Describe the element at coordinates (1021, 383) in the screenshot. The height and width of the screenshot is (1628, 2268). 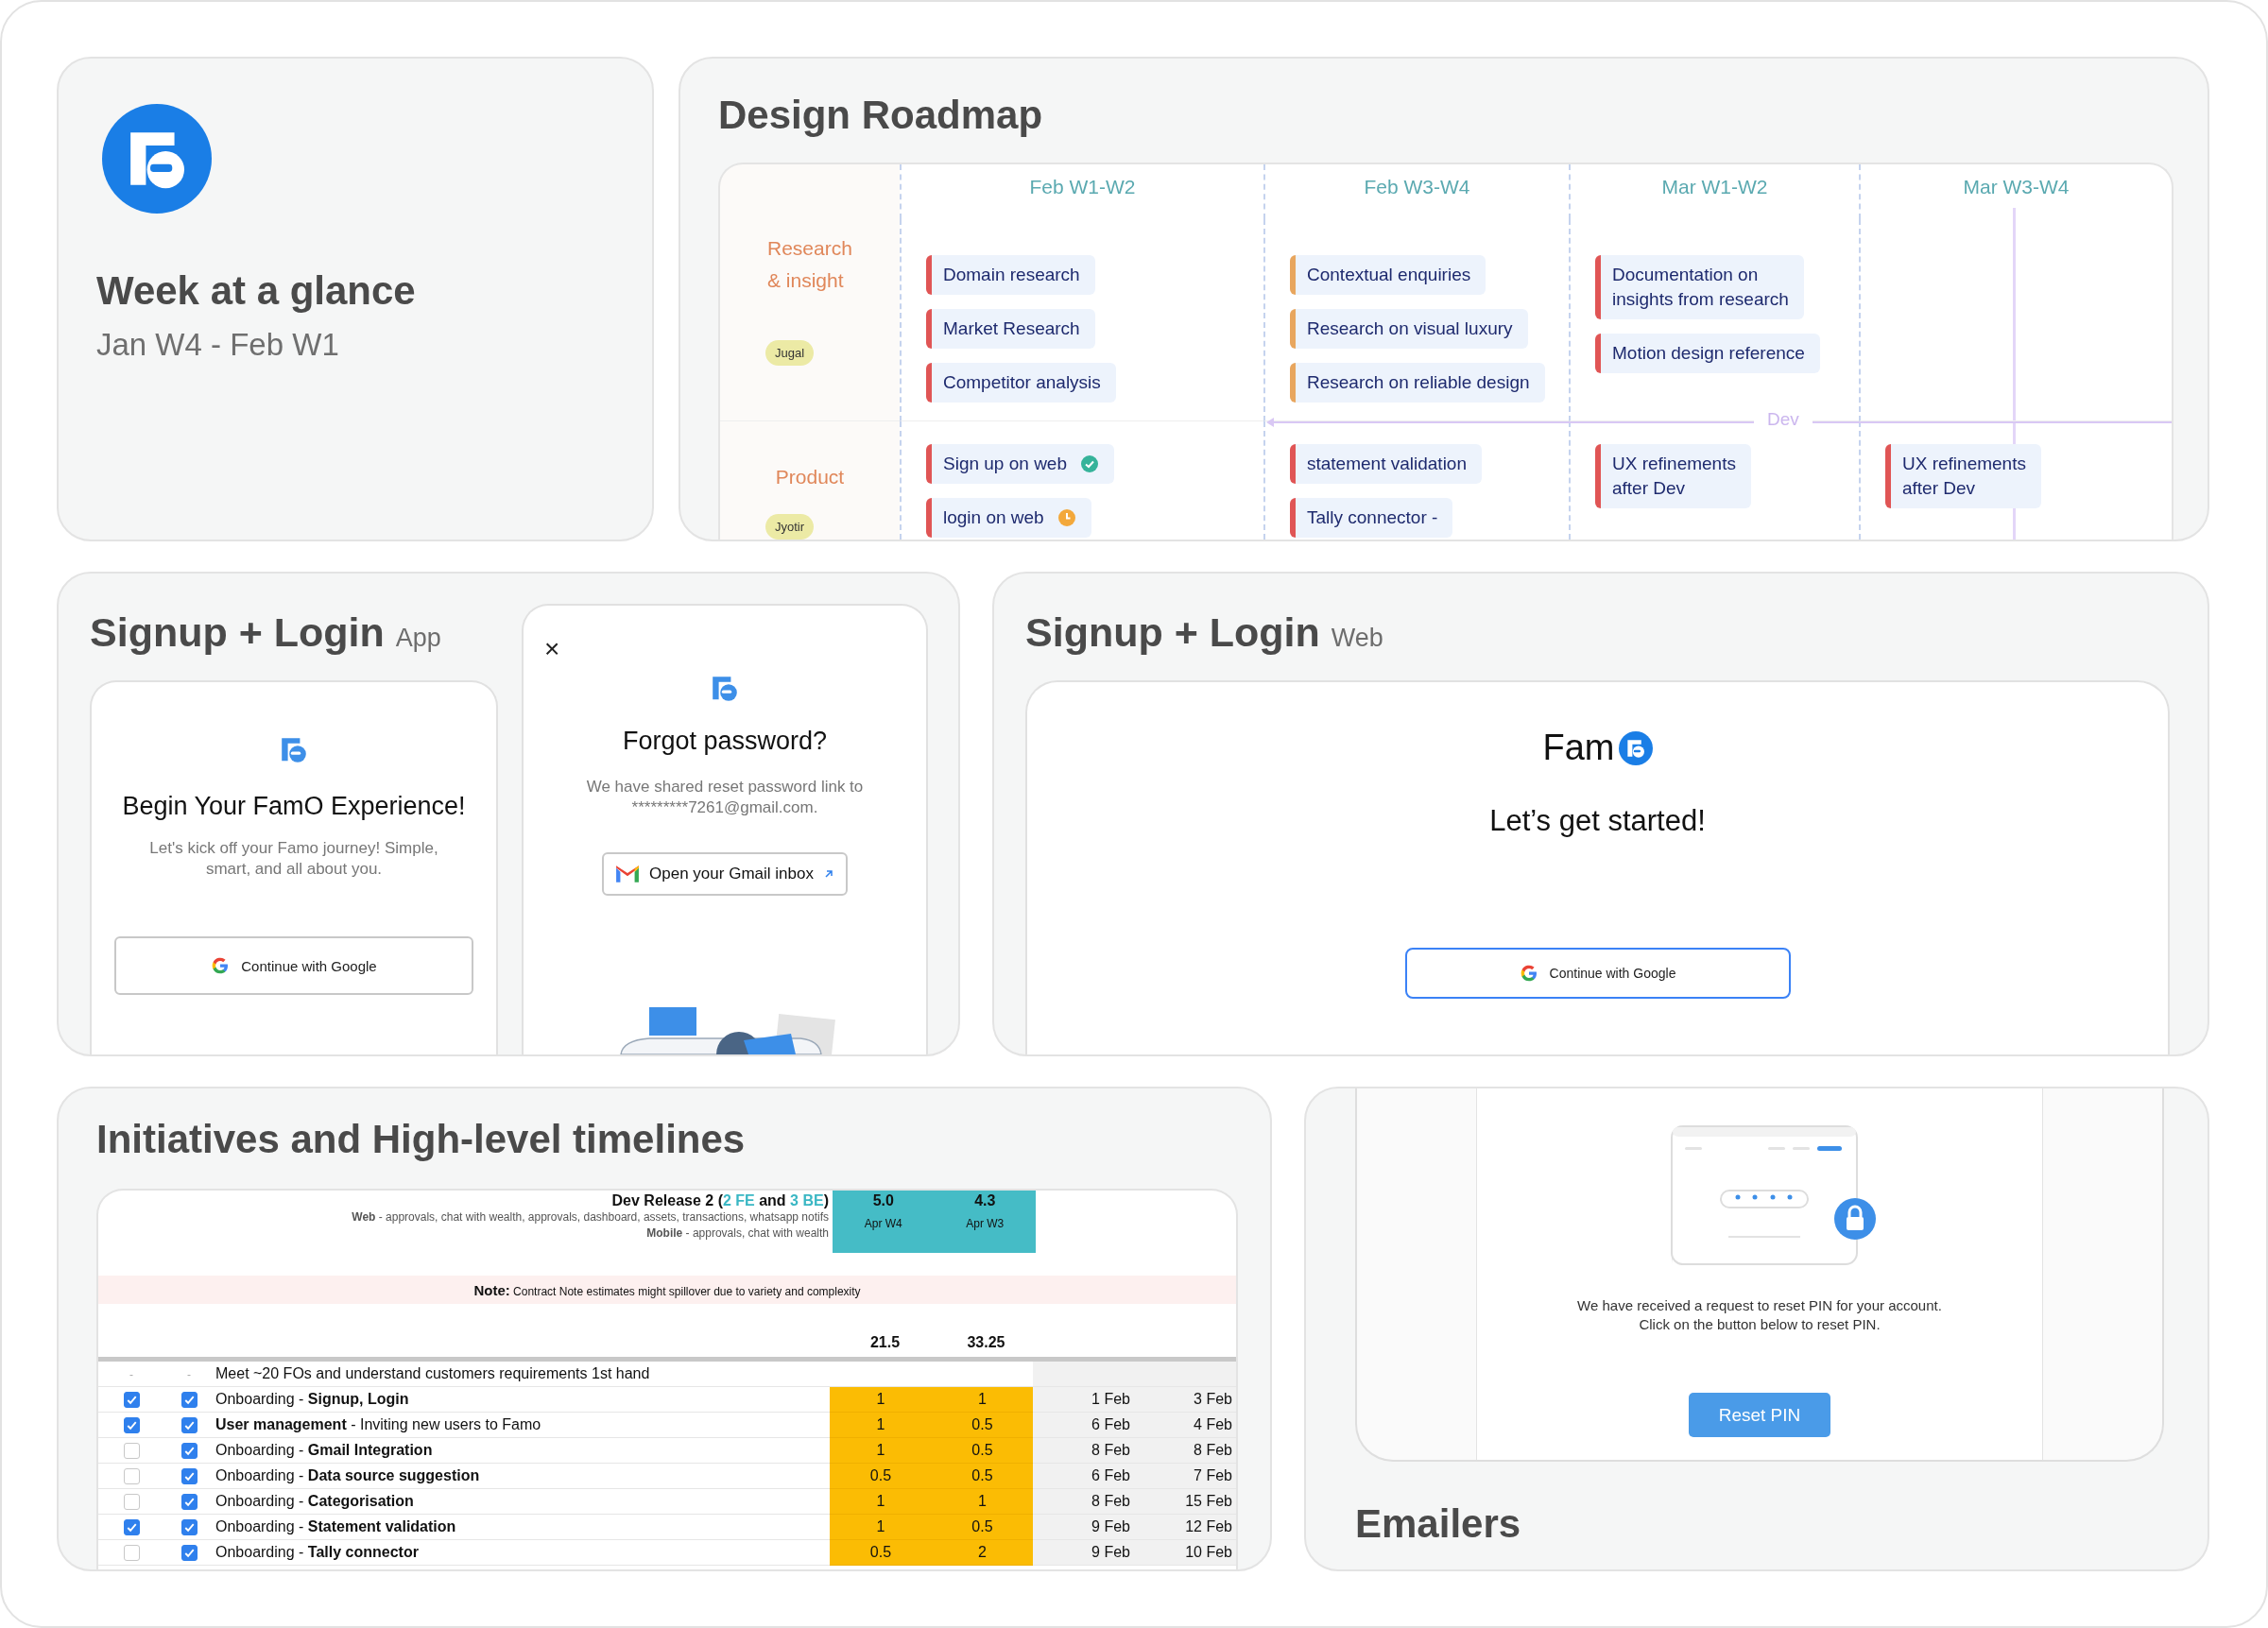
I see `task-card: Competitor analysis` at that location.